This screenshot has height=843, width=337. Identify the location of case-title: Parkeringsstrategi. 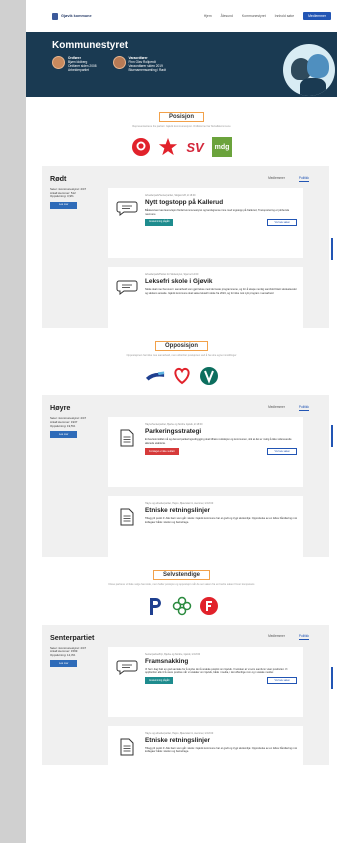
(173, 432).